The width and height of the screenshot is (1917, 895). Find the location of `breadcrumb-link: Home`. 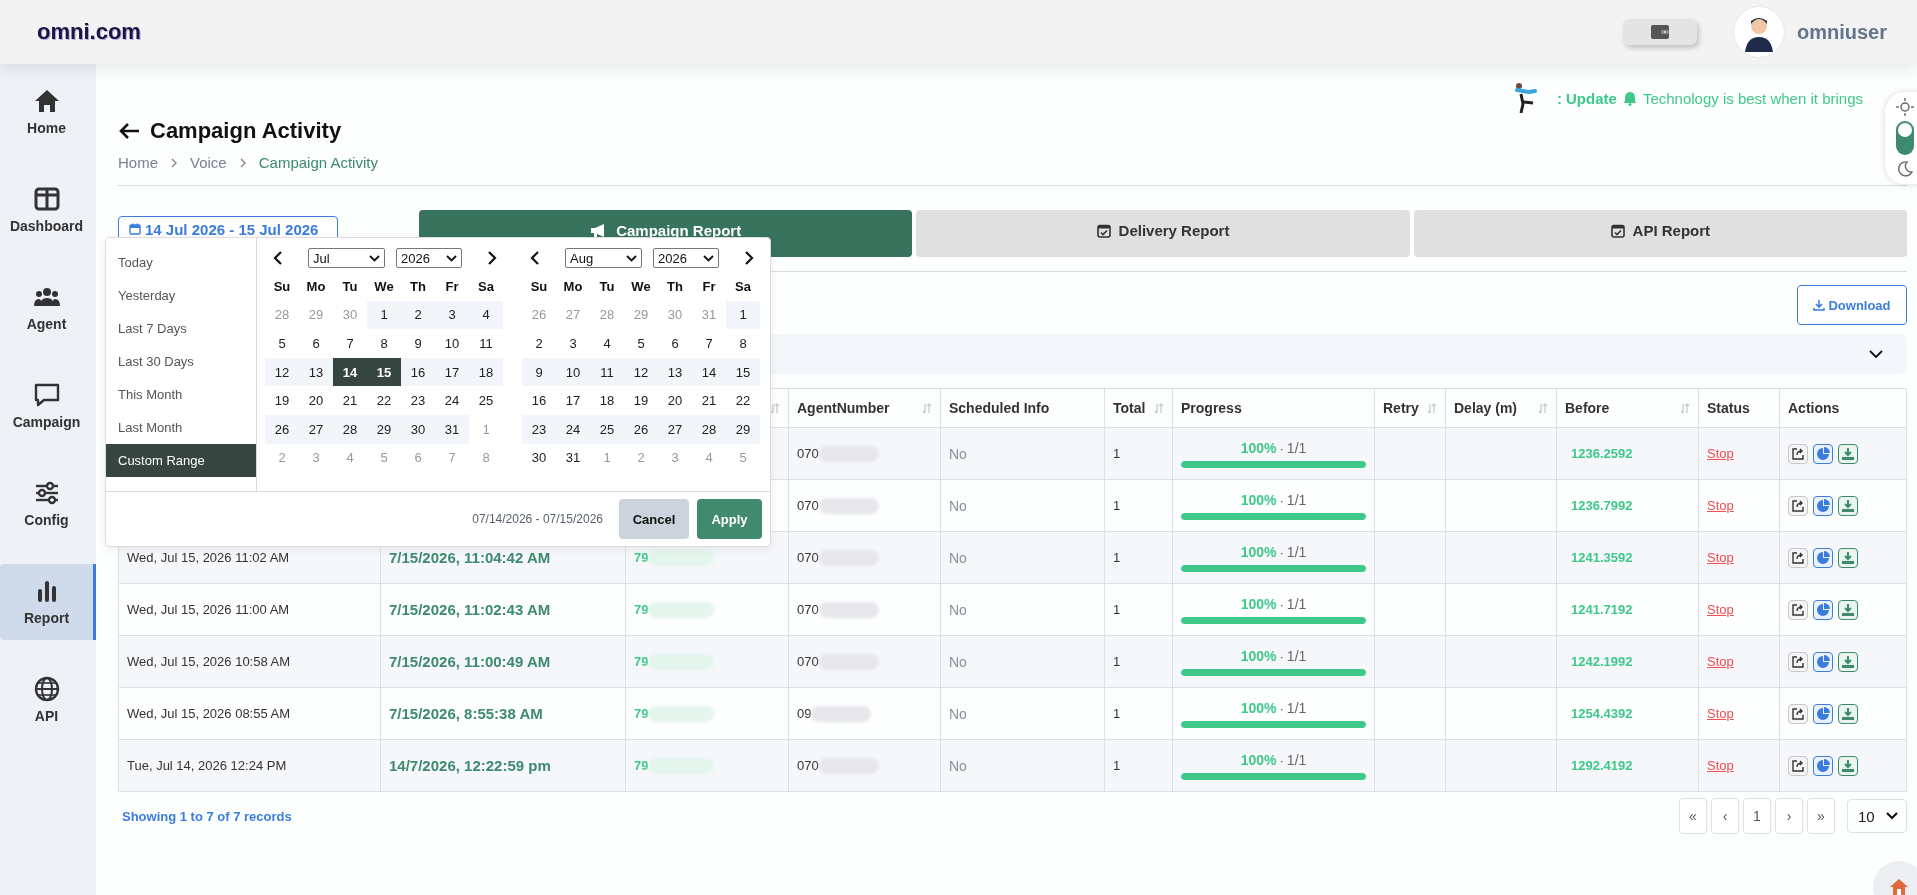

breadcrumb-link: Home is located at coordinates (138, 162).